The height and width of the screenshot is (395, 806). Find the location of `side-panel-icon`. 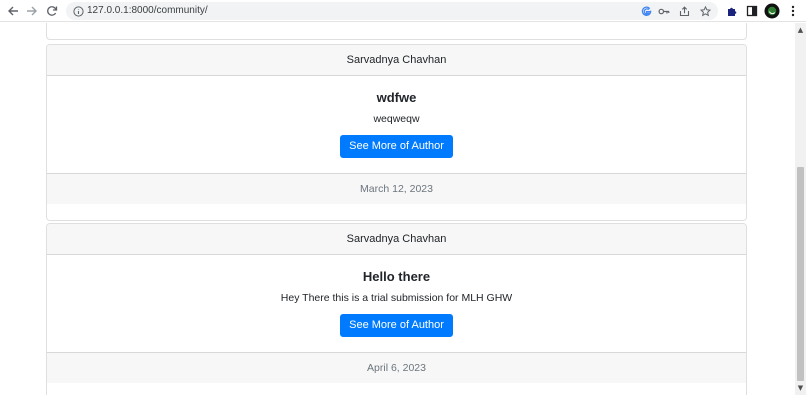

side-panel-icon is located at coordinates (752, 11).